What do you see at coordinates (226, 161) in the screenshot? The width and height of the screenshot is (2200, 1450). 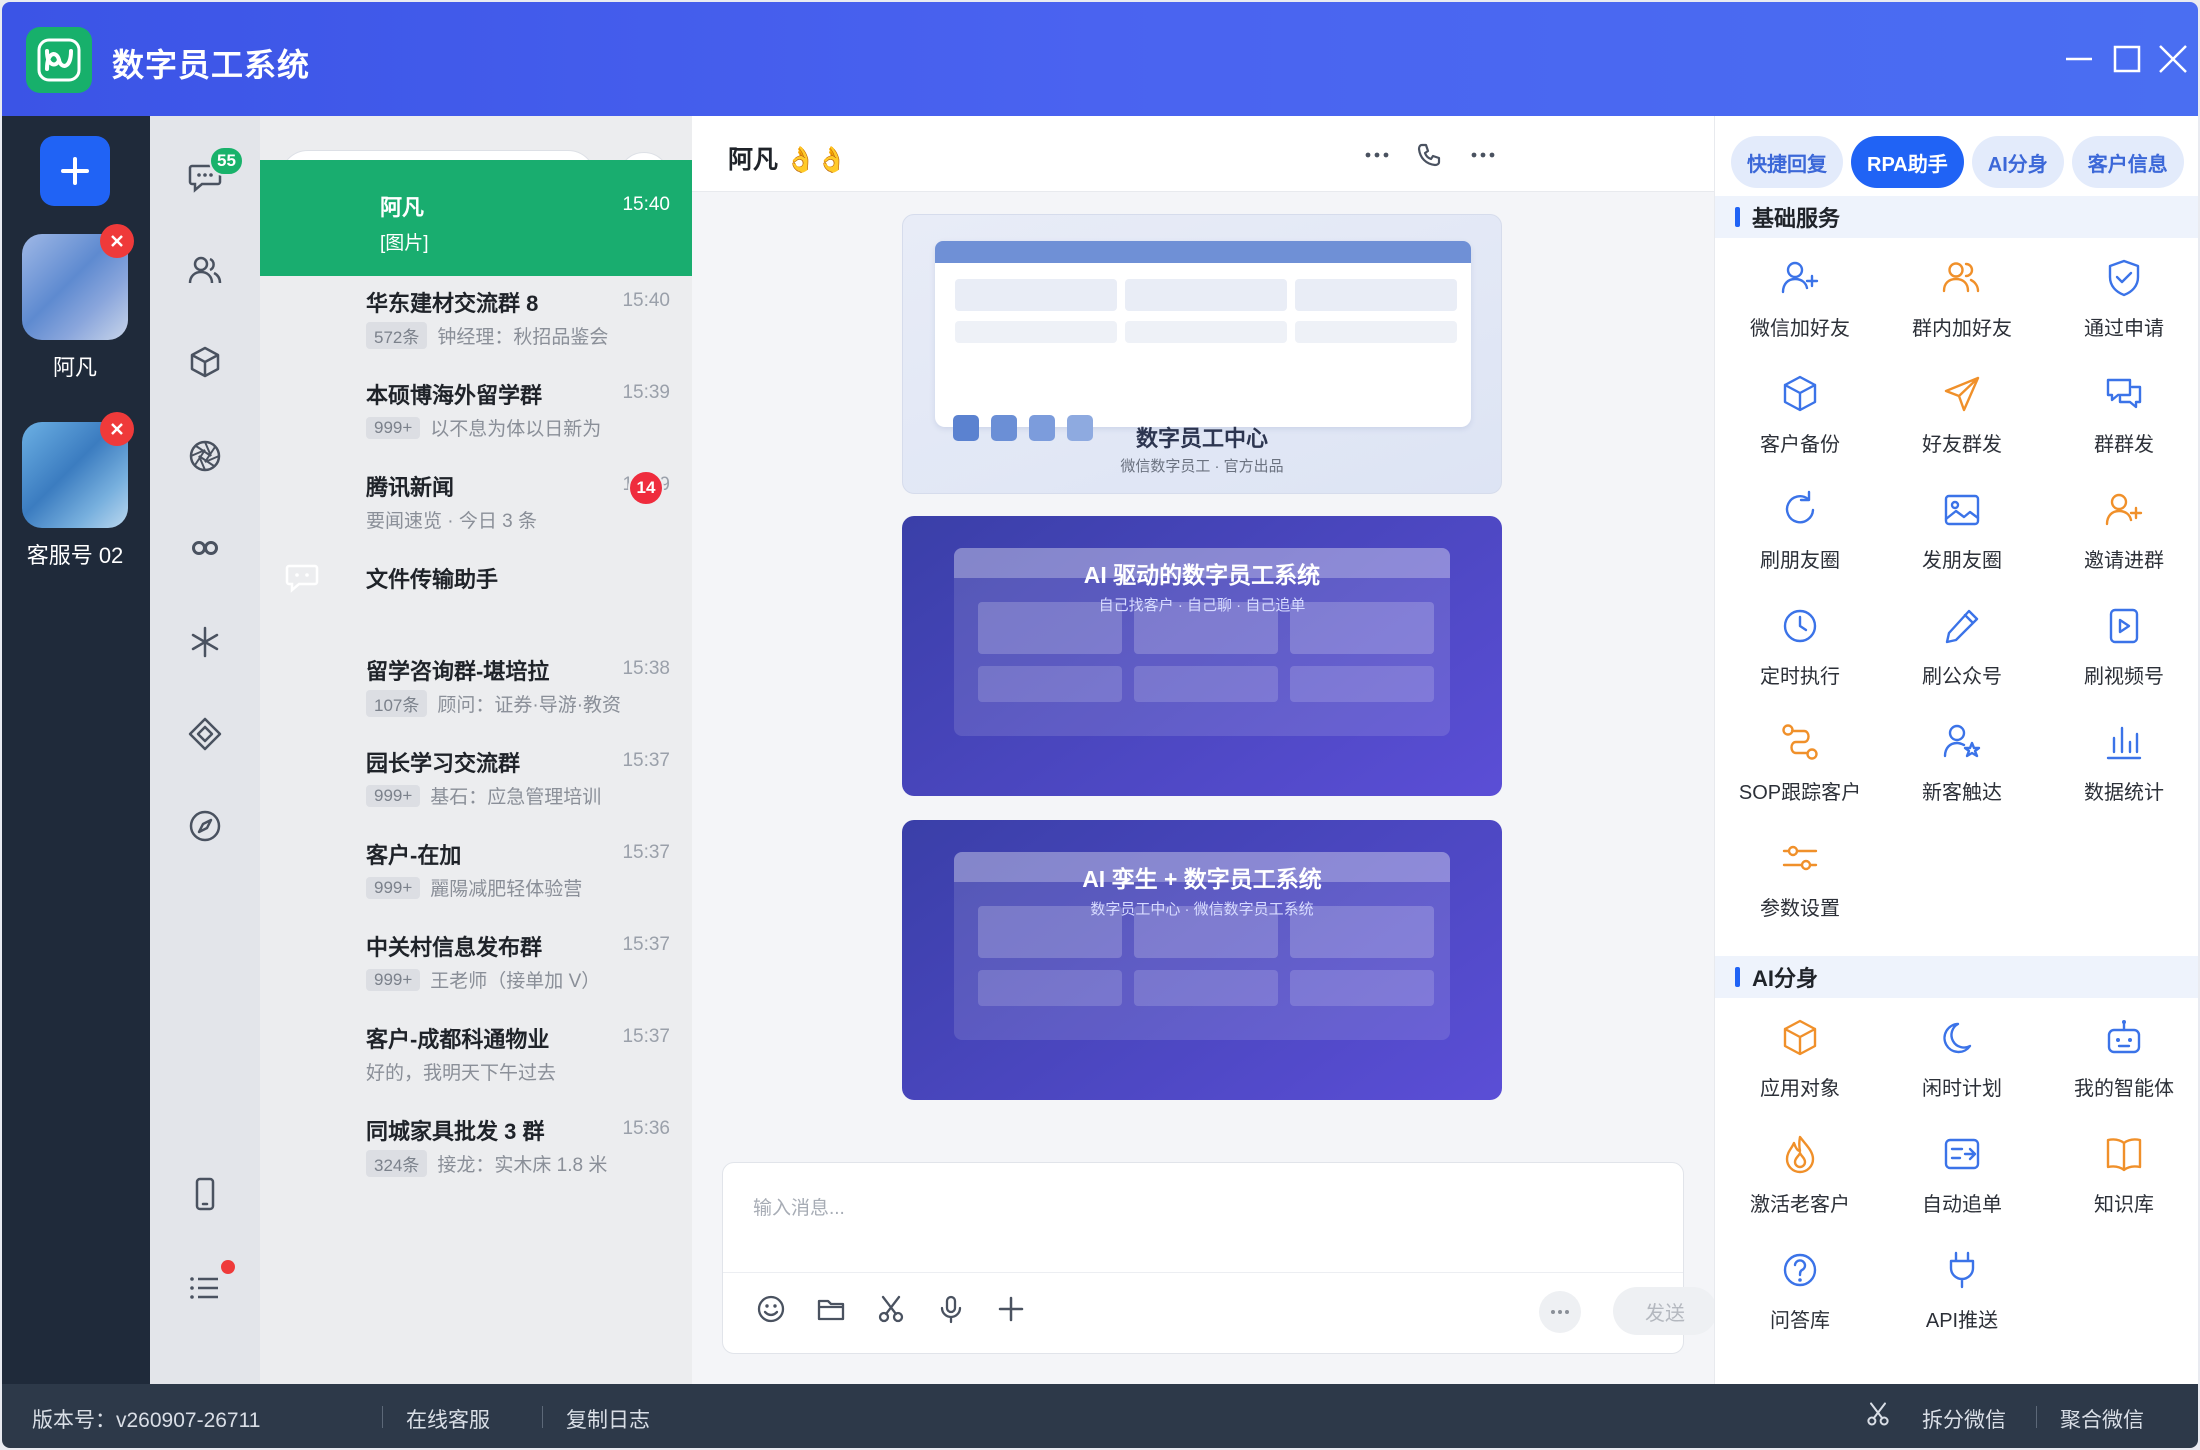 I see `unread-badge: 55` at bounding box center [226, 161].